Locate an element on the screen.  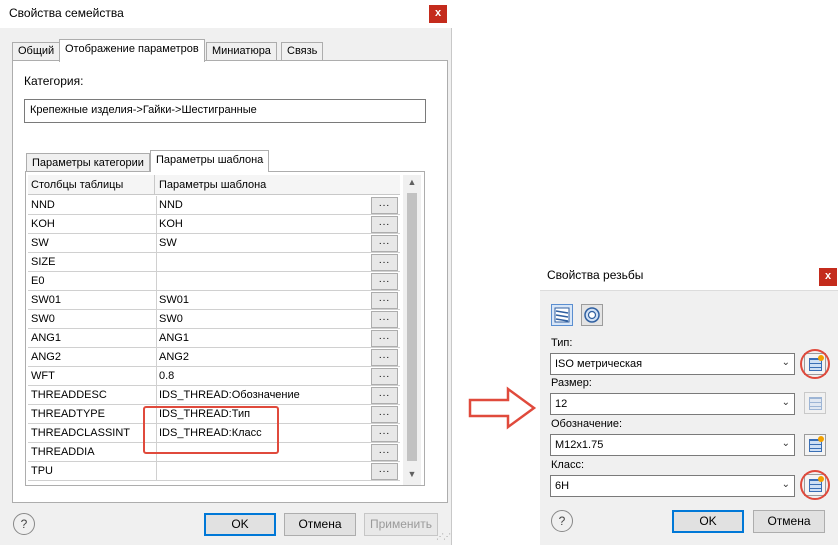
tab-general: Общий is located at coordinates (36, 51).